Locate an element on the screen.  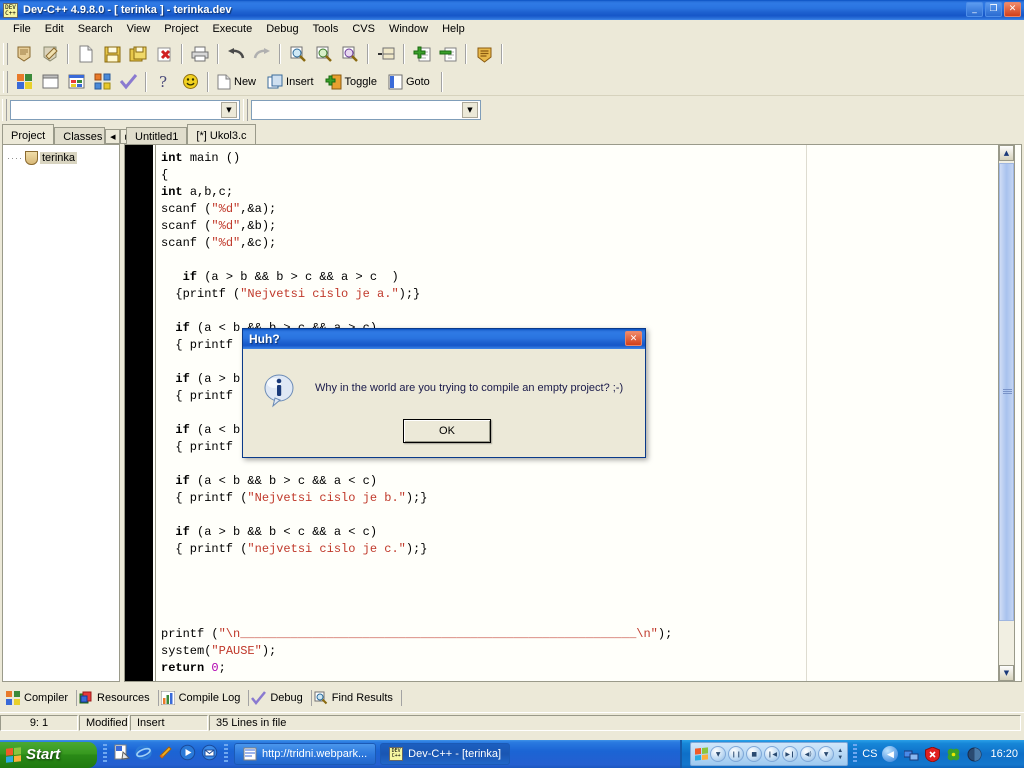
find-icon is located at coordinates (298, 54).